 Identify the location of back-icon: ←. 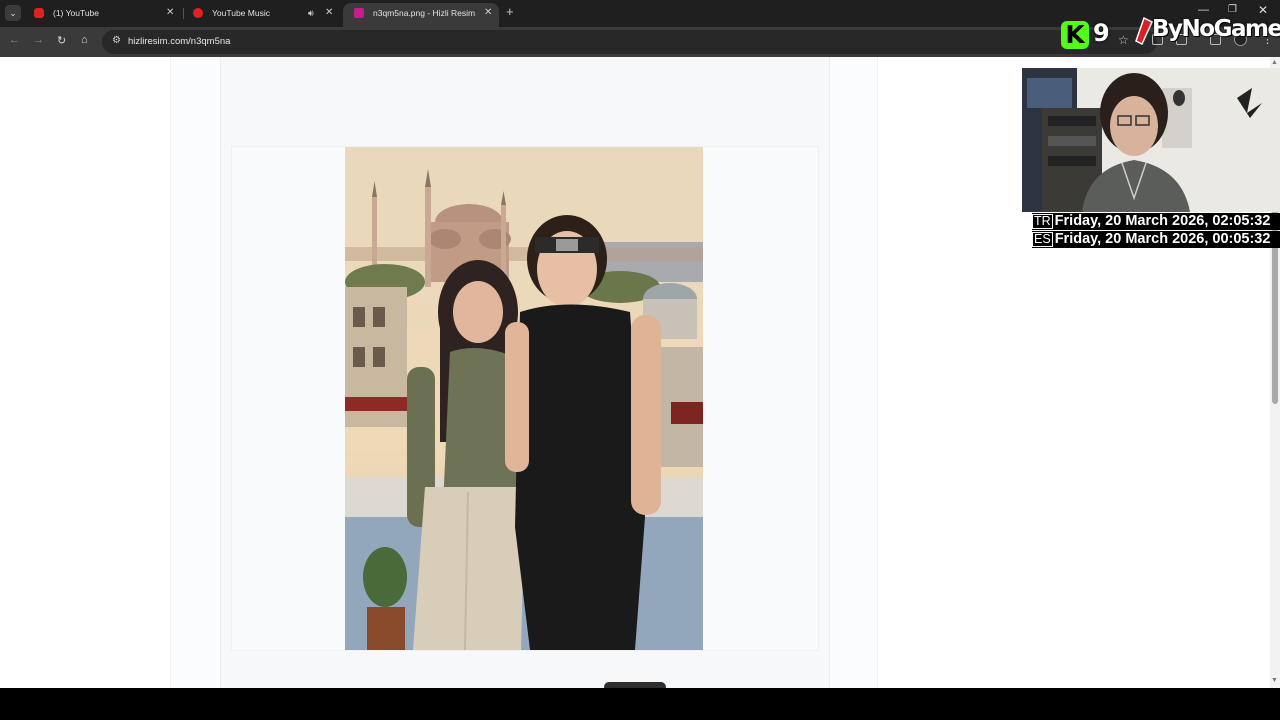
(14, 40).